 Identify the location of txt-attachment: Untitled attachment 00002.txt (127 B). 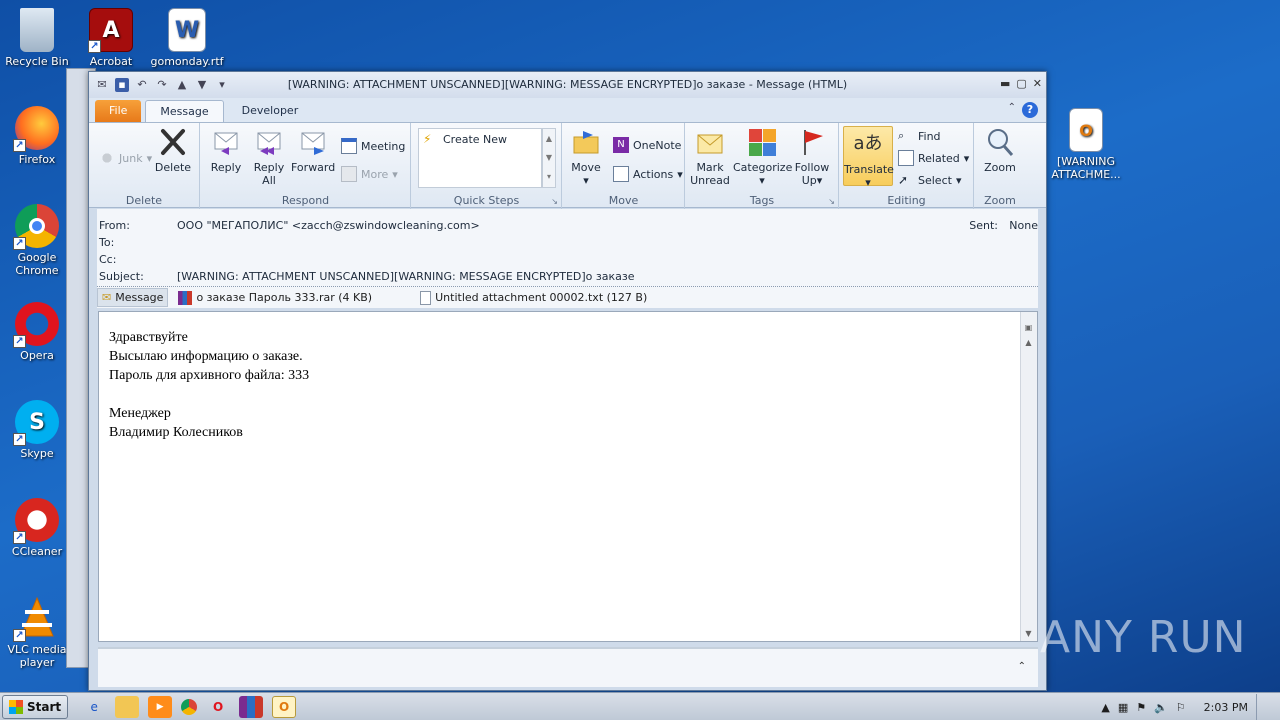
(533, 298).